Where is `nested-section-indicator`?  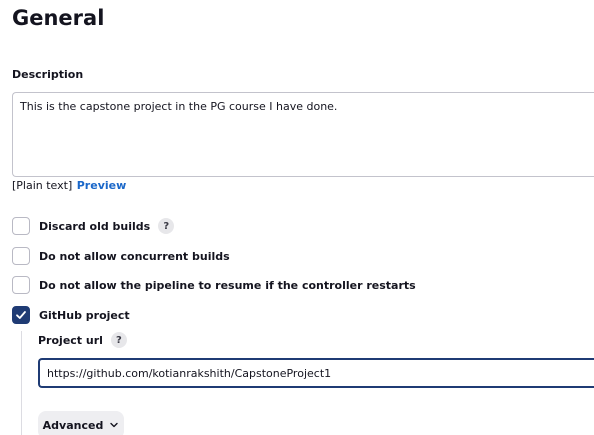
nested-section-indicator is located at coordinates (21, 383).